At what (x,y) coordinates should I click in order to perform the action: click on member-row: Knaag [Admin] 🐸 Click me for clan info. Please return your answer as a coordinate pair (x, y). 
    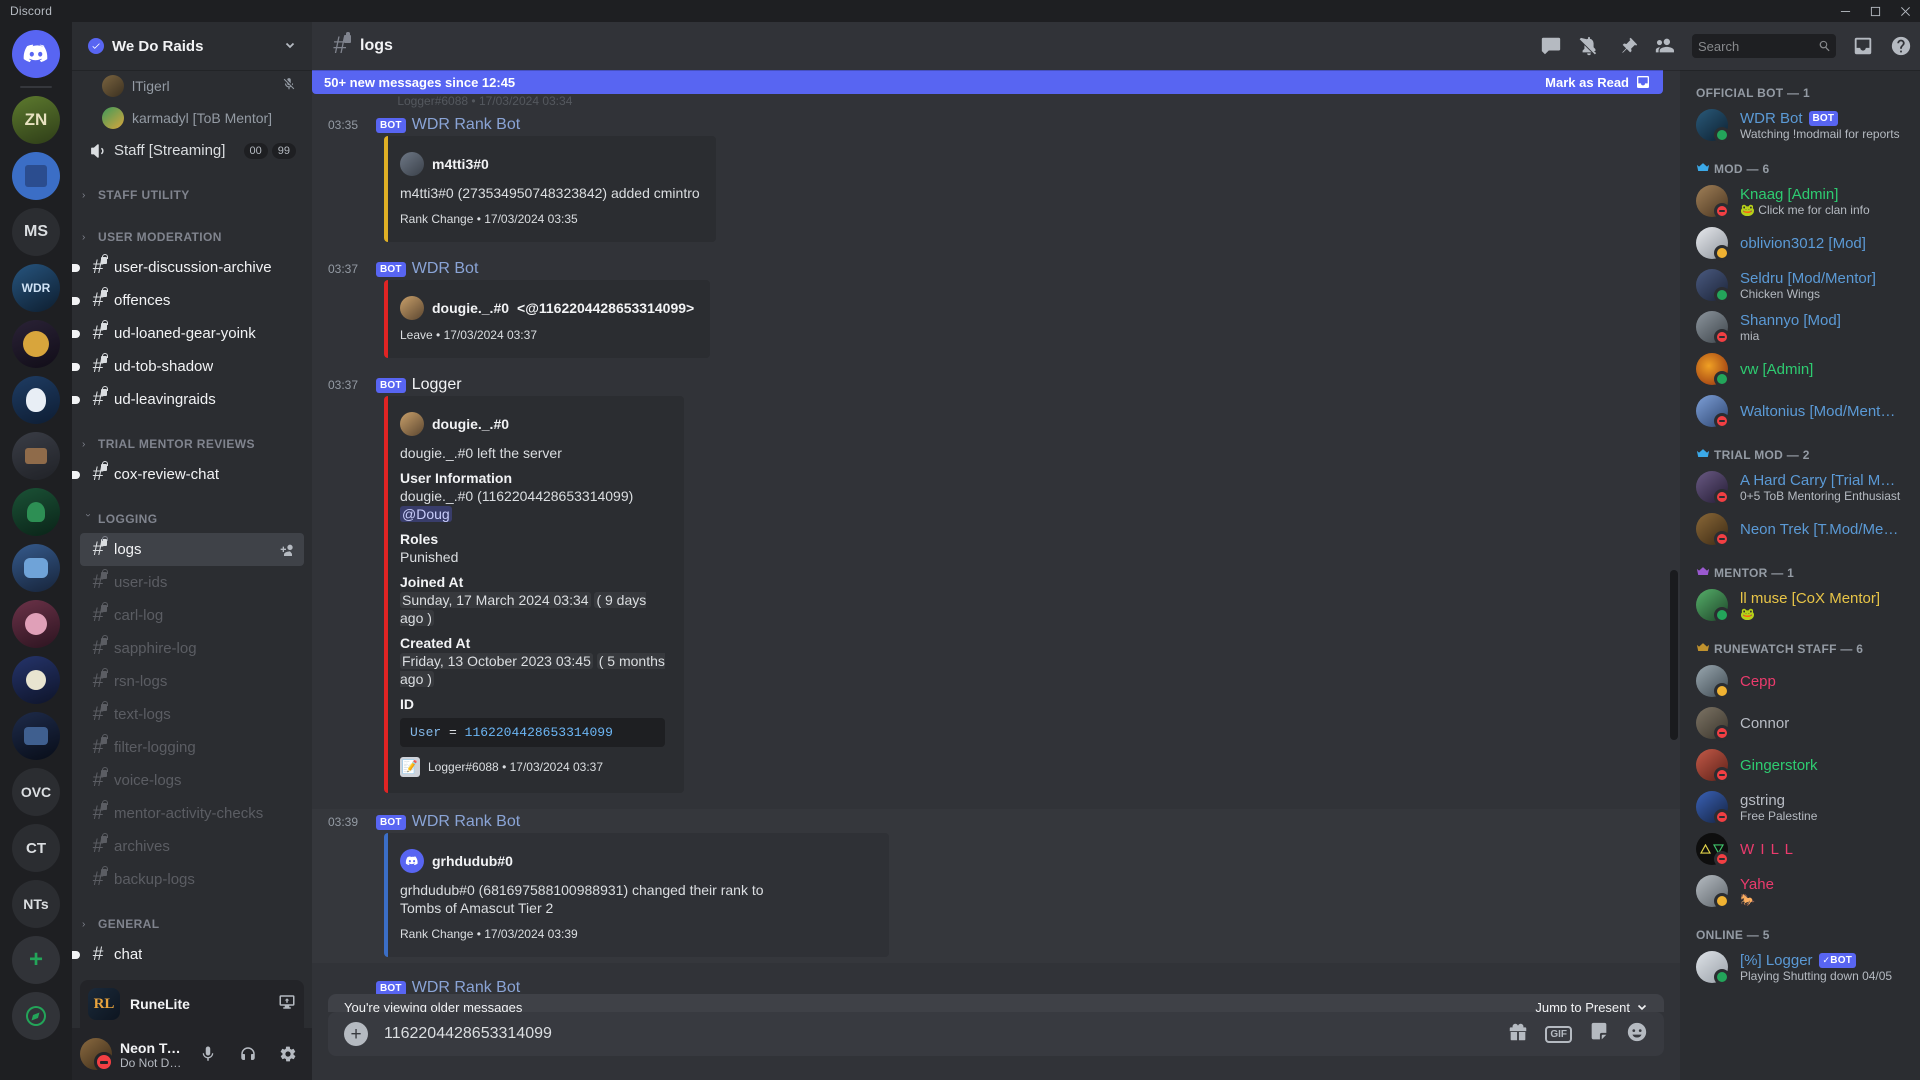
    Looking at the image, I should click on (1804, 201).